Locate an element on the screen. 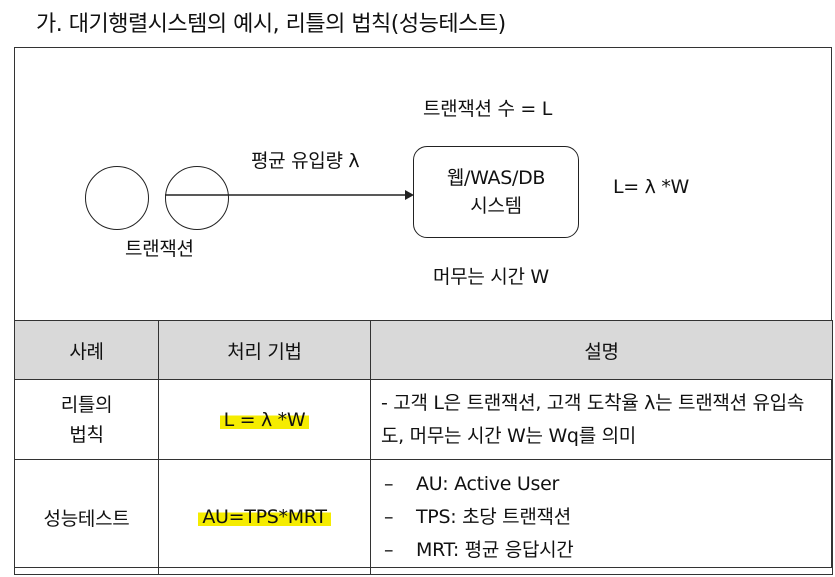 The width and height of the screenshot is (835, 577). system-box: 웹/WAS/DB 시스템 is located at coordinates (496, 192).